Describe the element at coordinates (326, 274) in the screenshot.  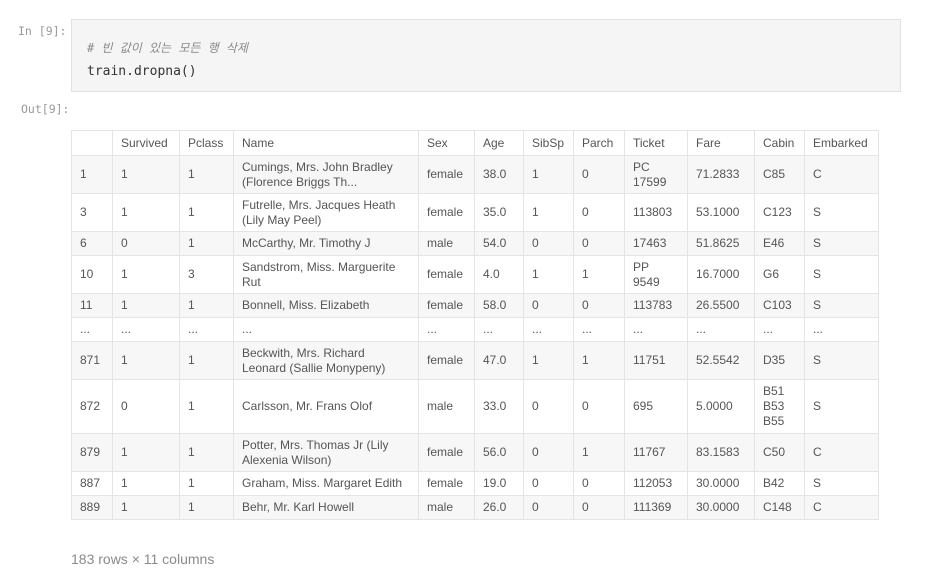
I see `cell-name: Sandstrom, Miss. Marguerite Rut` at that location.